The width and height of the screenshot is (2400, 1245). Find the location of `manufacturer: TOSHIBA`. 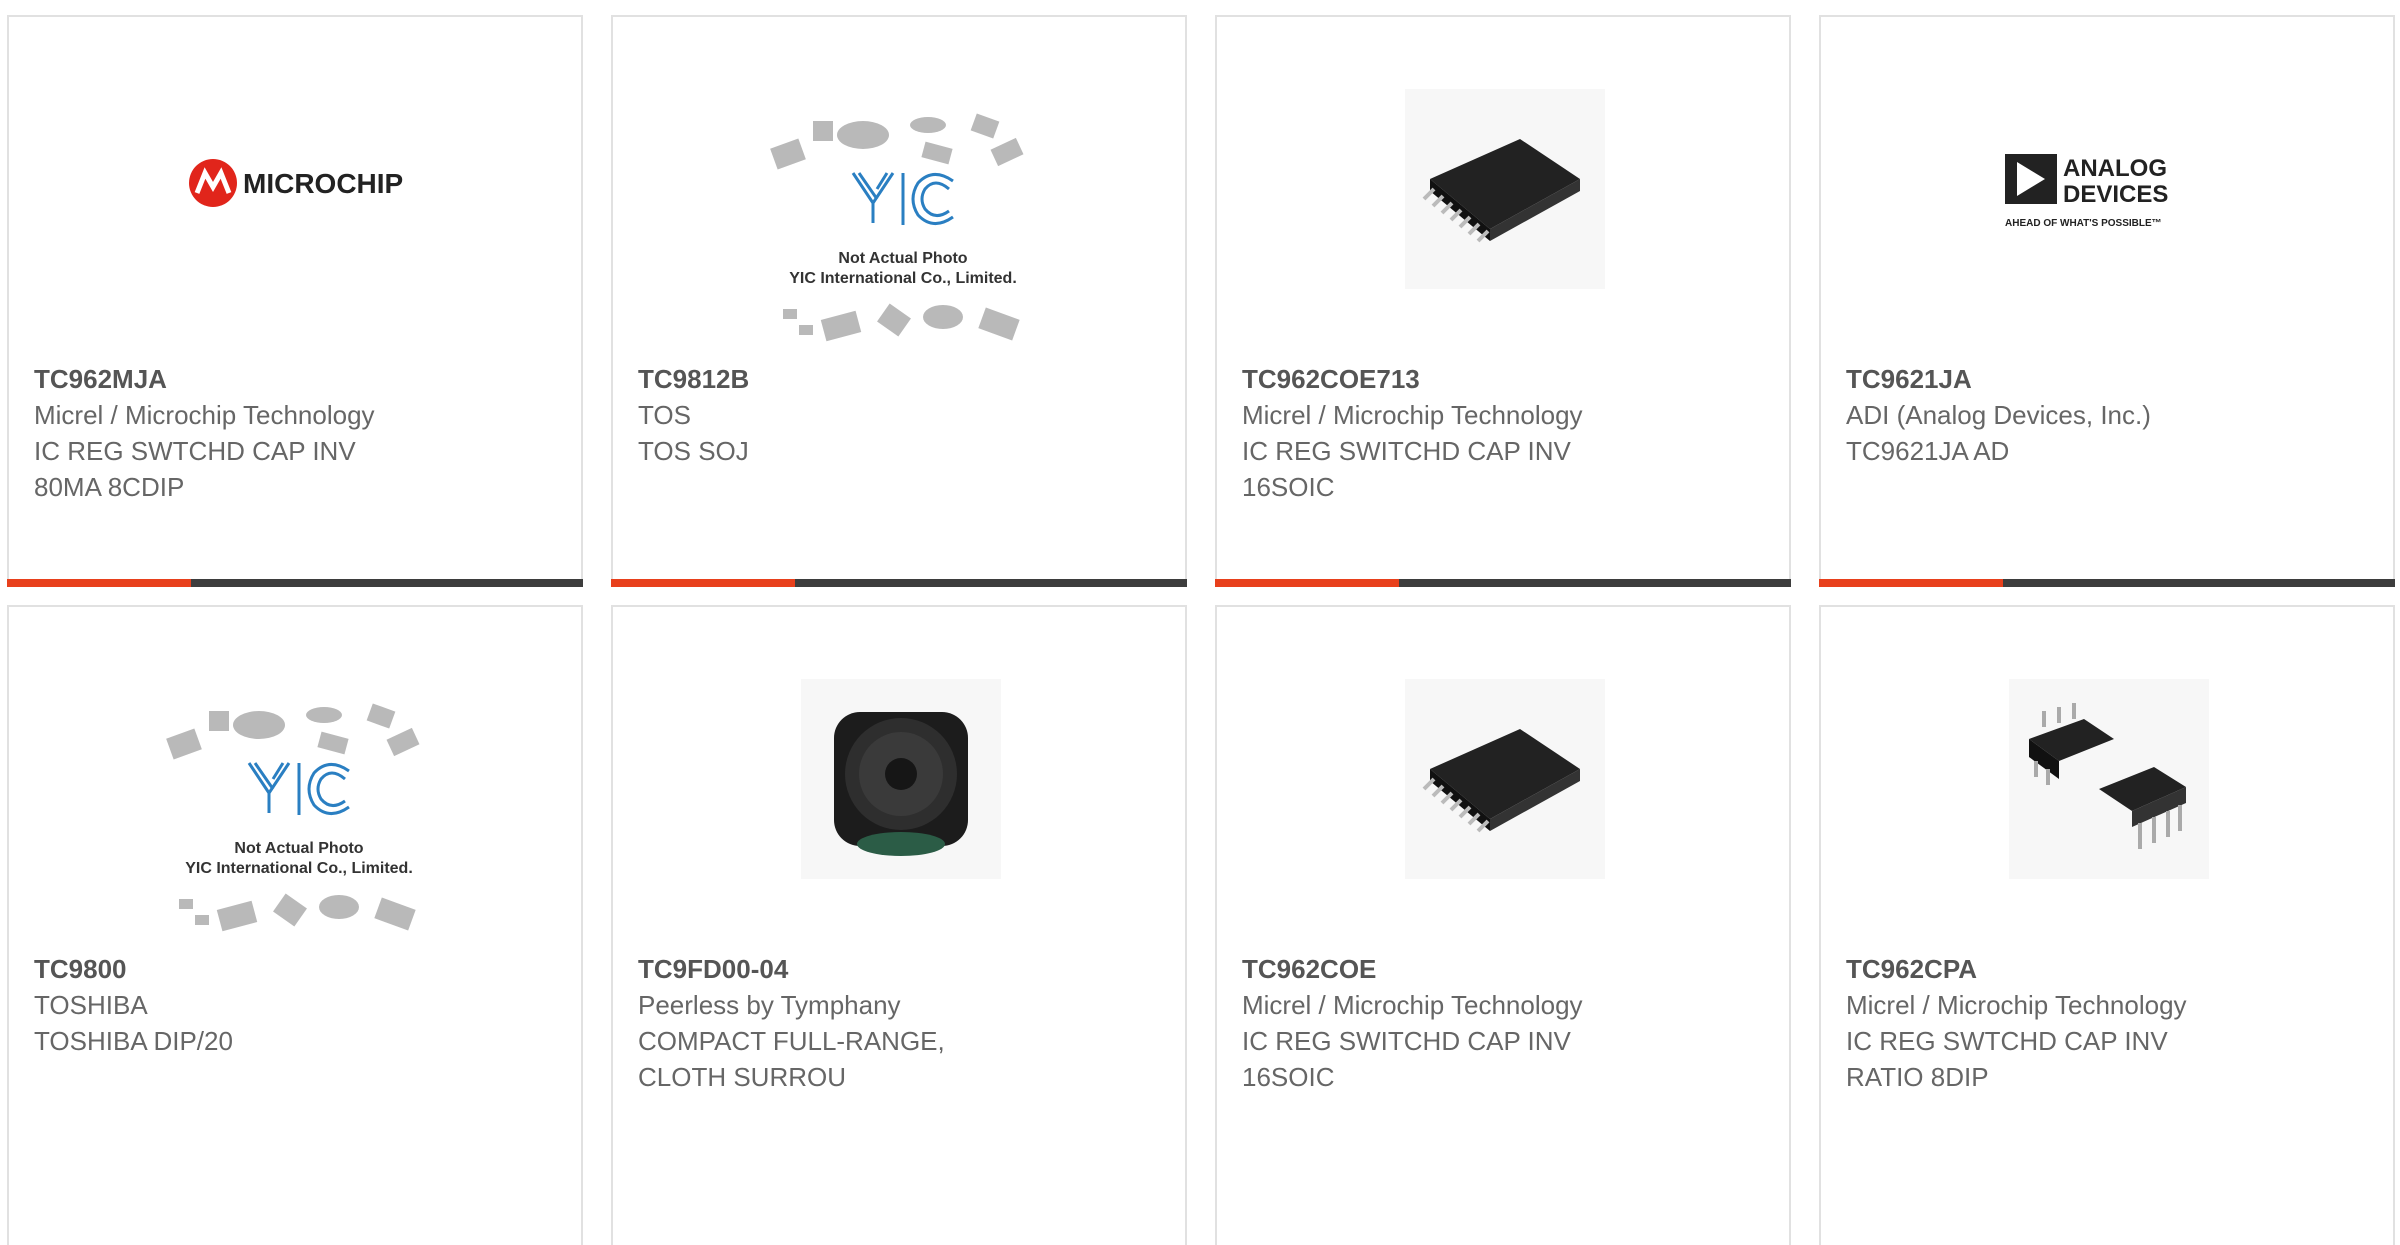

manufacturer: TOSHIBA is located at coordinates (91, 1005).